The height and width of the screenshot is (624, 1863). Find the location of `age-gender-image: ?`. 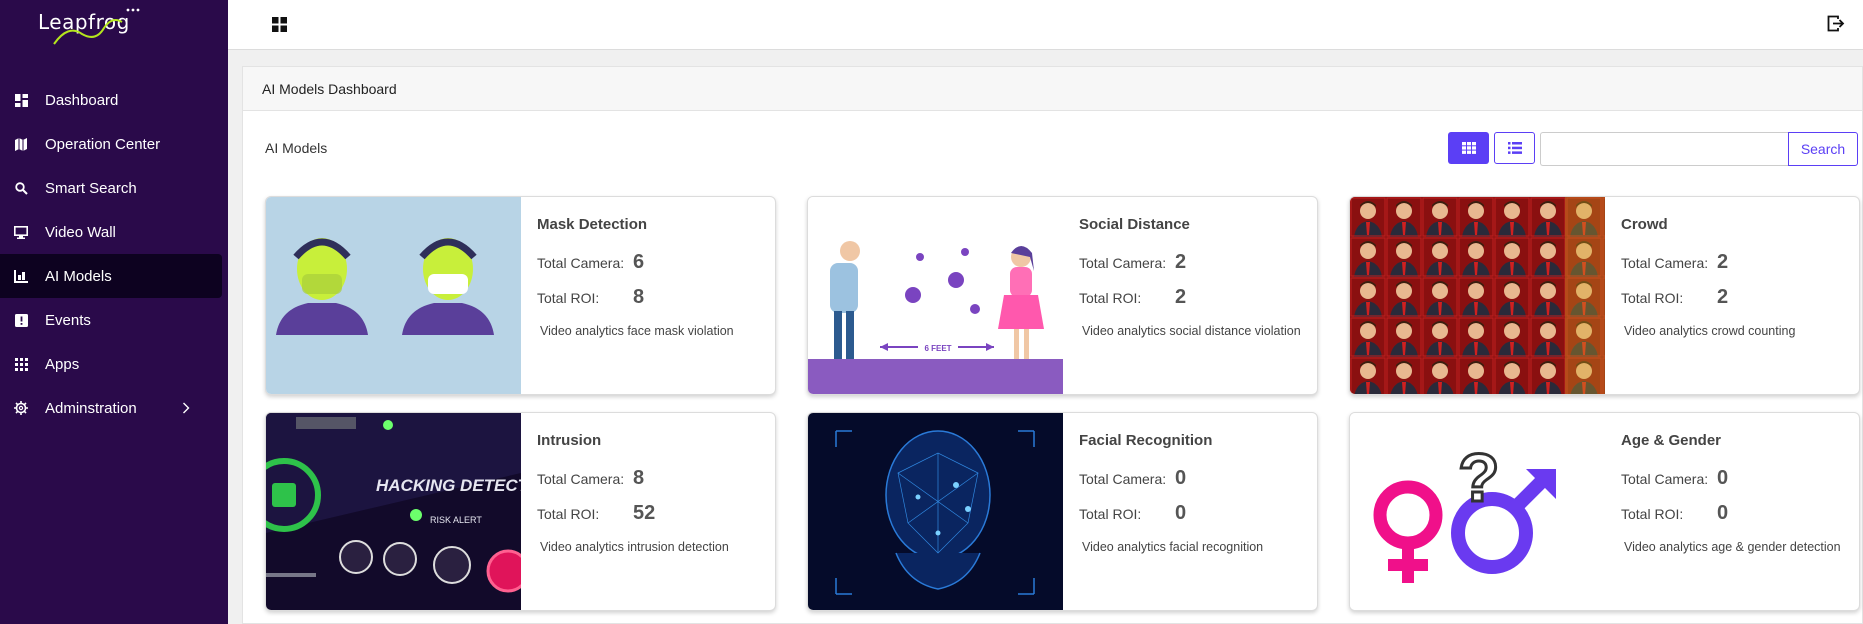

age-gender-image: ? is located at coordinates (1477, 511).